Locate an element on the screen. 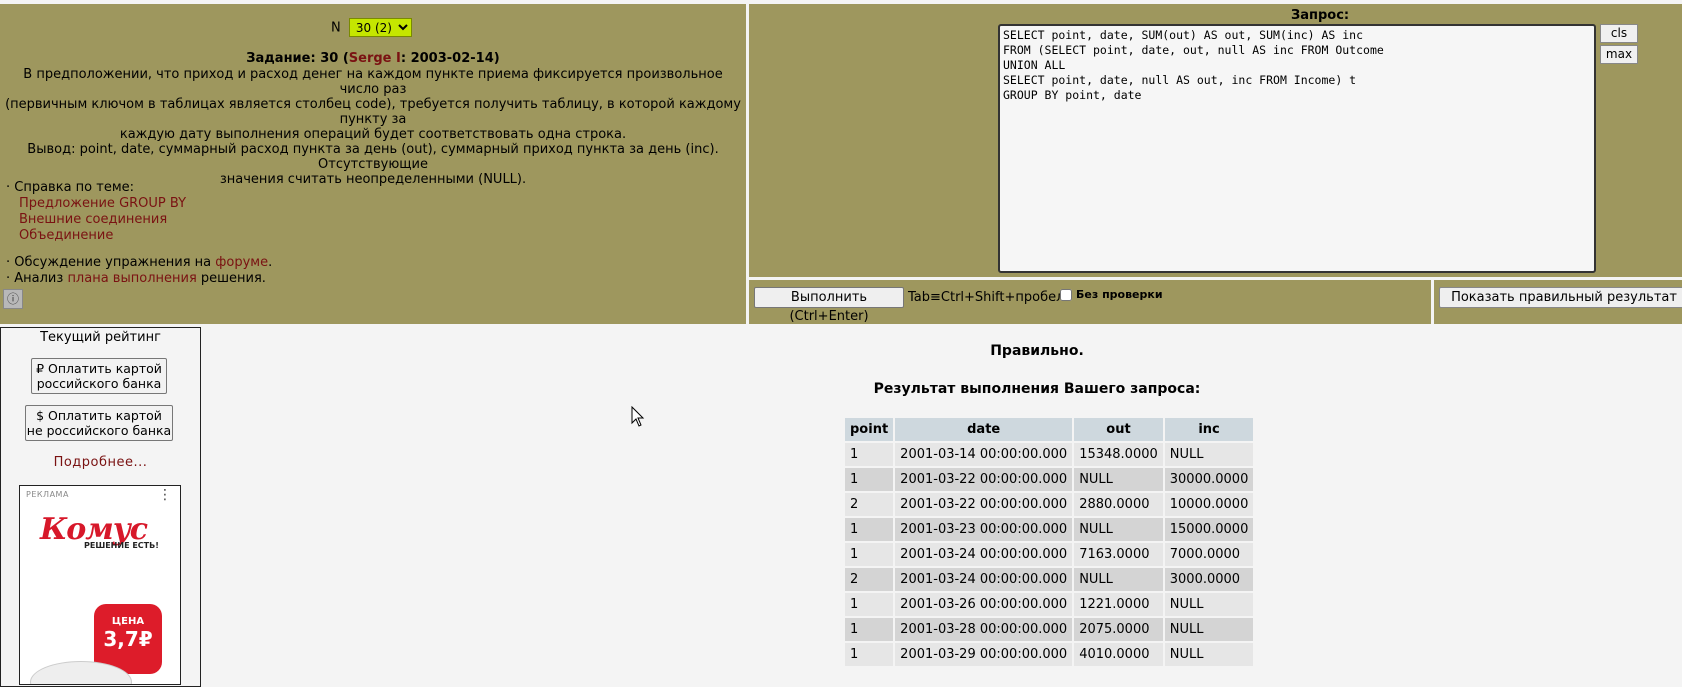 The image size is (1682, 687). ad-label: РЕКЛАМА is located at coordinates (47, 494).